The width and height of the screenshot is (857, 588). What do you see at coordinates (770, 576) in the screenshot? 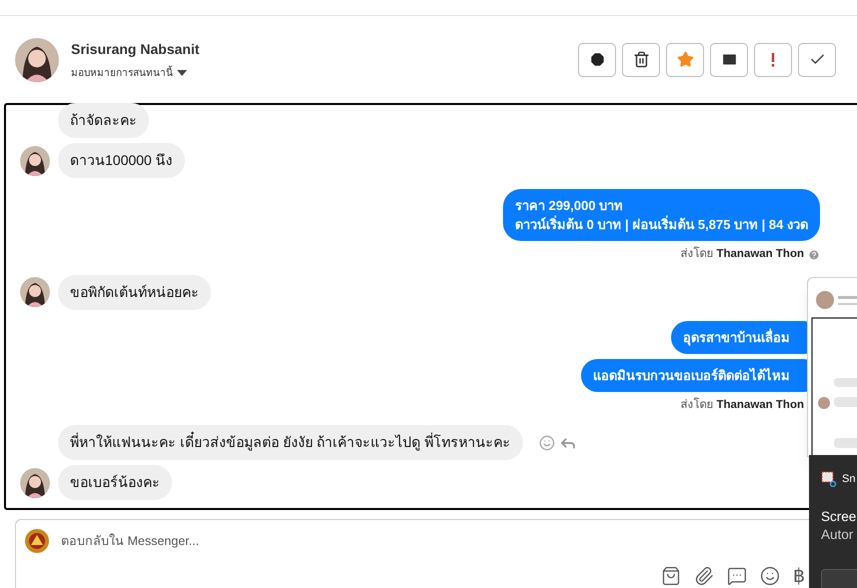
I see `emoji-button` at bounding box center [770, 576].